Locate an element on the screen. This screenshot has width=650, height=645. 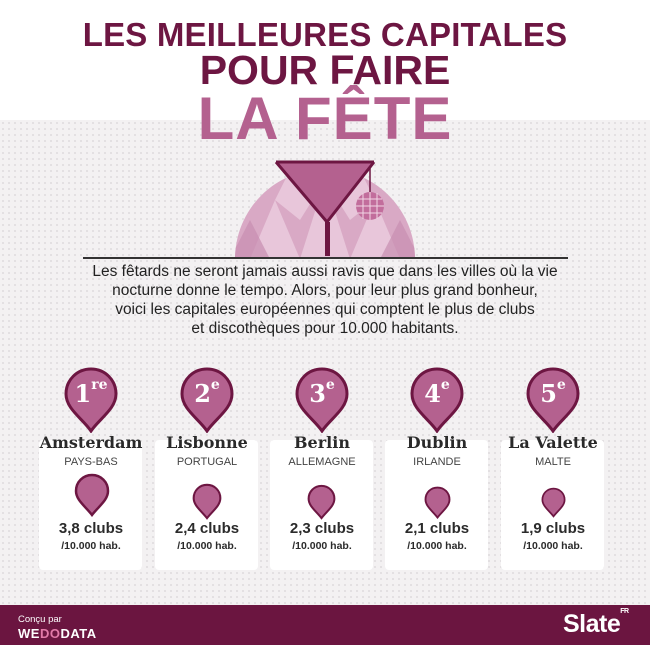
wedodata-logo: WEDODATA is located at coordinates (57, 633).